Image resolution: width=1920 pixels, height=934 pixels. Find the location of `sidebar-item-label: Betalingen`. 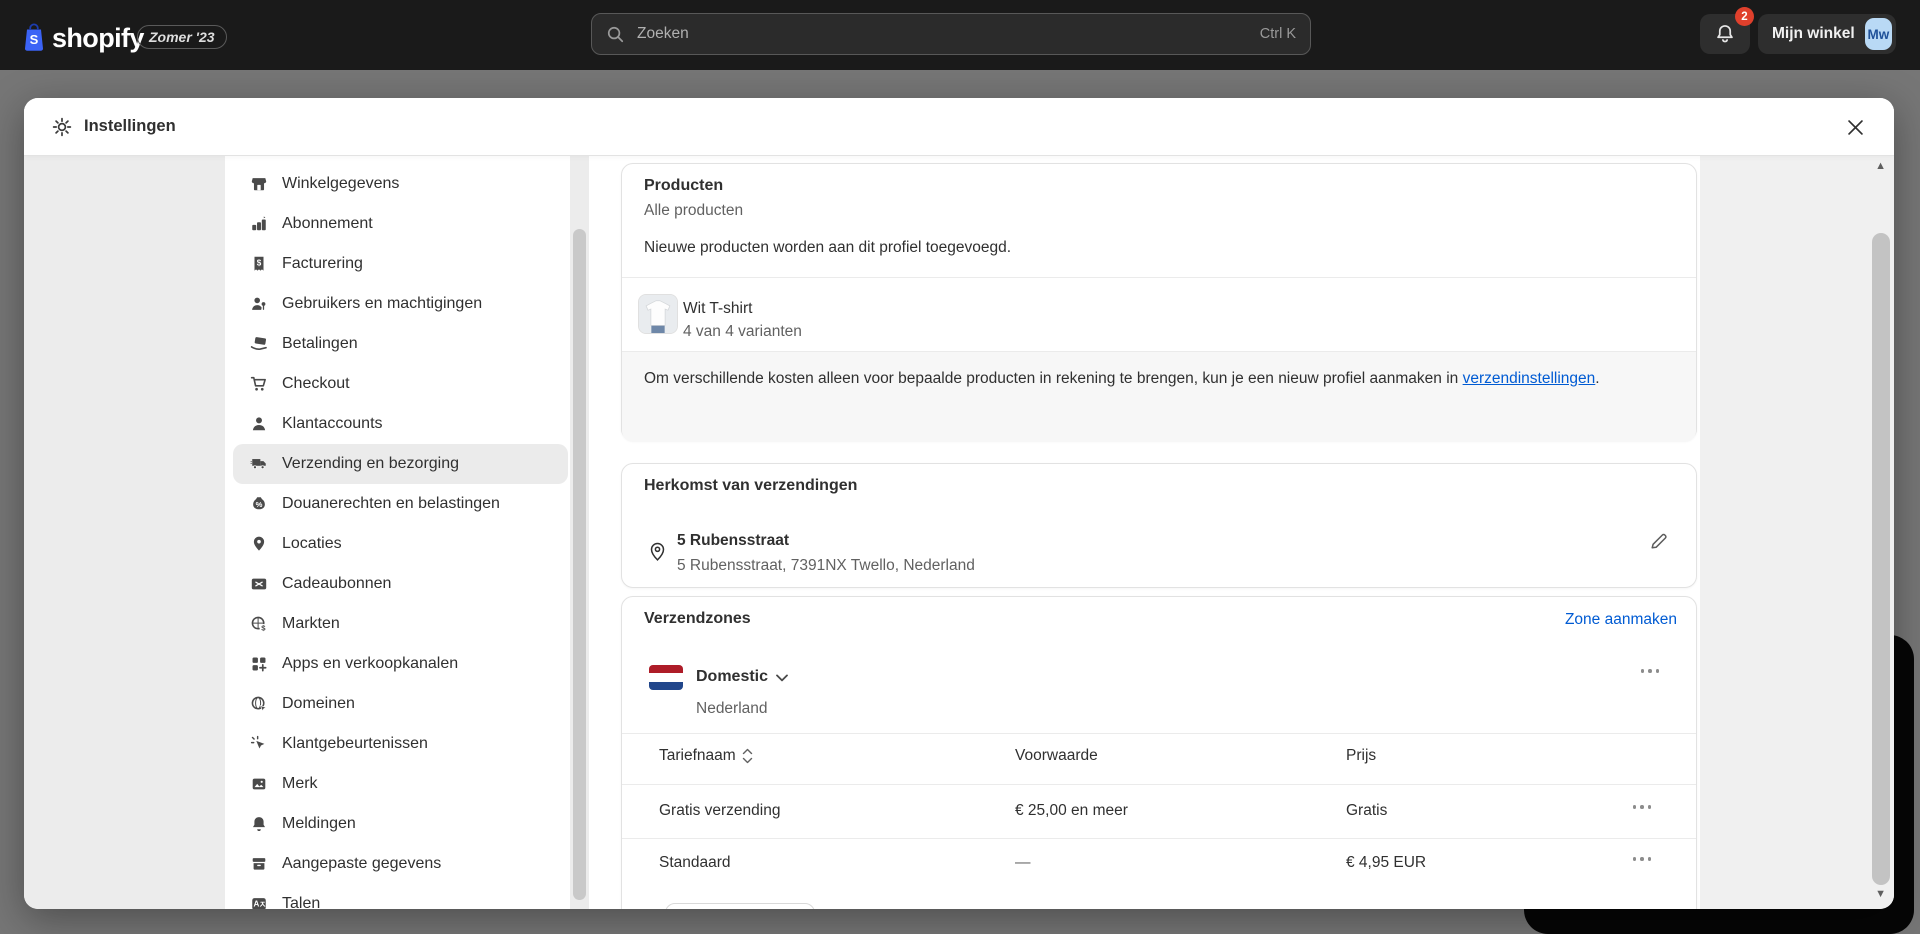

sidebar-item-label: Betalingen is located at coordinates (320, 343).